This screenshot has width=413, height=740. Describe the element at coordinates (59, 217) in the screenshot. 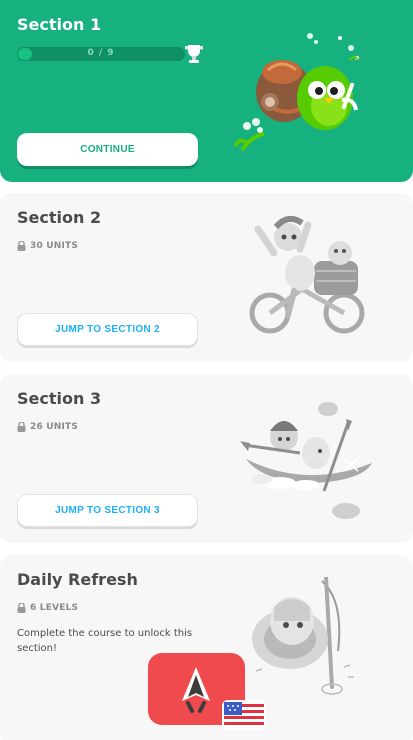

I see `section-2-title: Section 2` at that location.